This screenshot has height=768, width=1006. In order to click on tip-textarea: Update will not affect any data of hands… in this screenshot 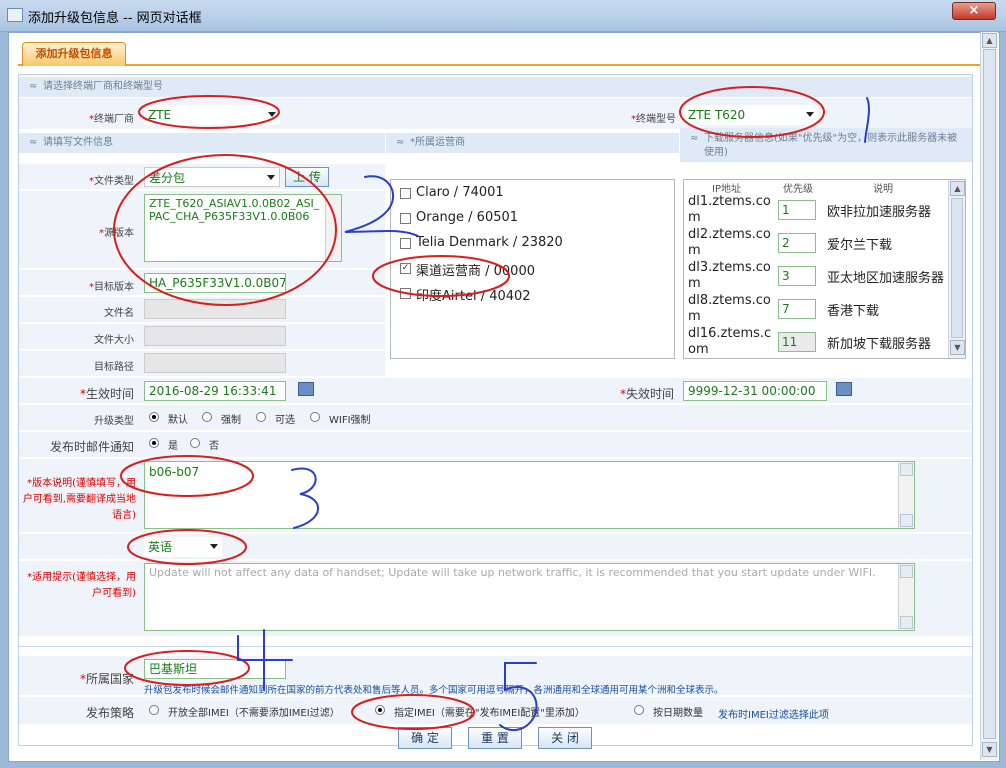, I will do `click(529, 597)`.